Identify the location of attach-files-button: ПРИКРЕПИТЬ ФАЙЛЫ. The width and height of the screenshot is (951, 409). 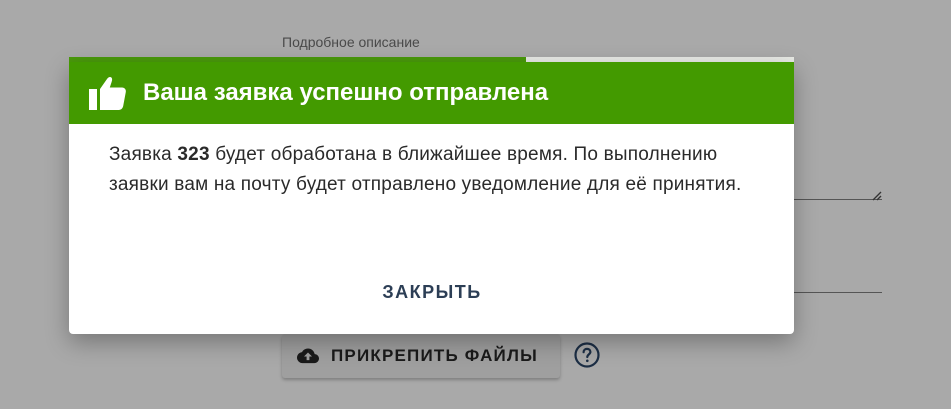
(421, 356).